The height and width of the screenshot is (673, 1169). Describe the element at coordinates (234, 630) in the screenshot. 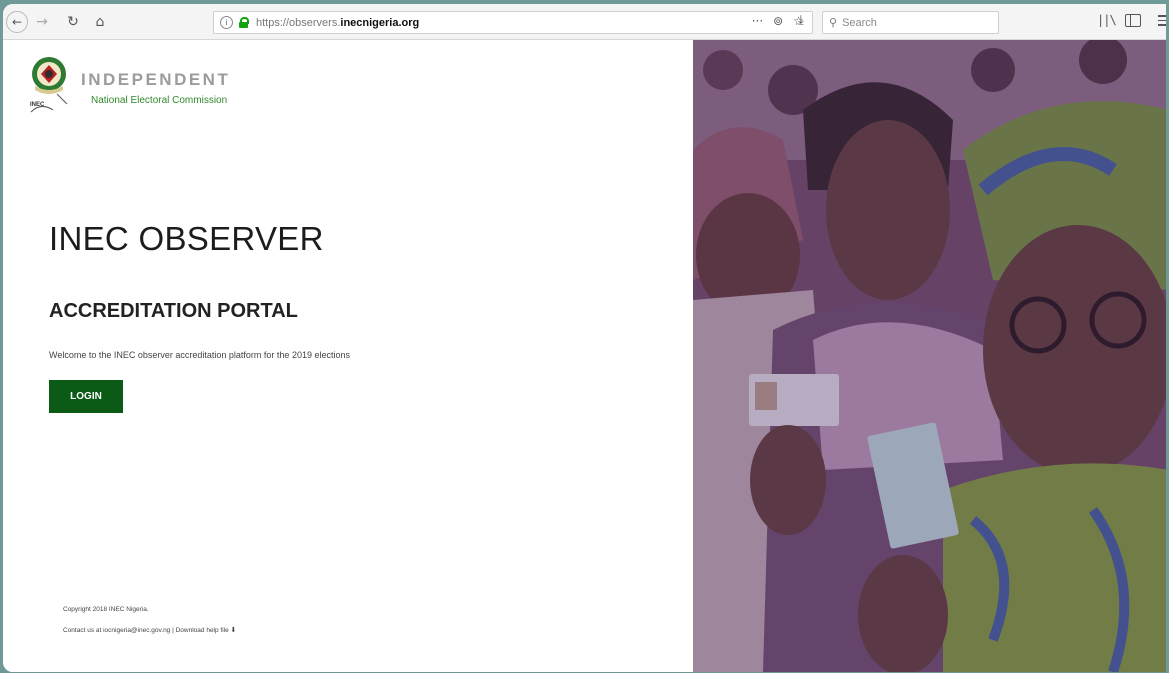

I see `download-help-icon: ⬇` at that location.